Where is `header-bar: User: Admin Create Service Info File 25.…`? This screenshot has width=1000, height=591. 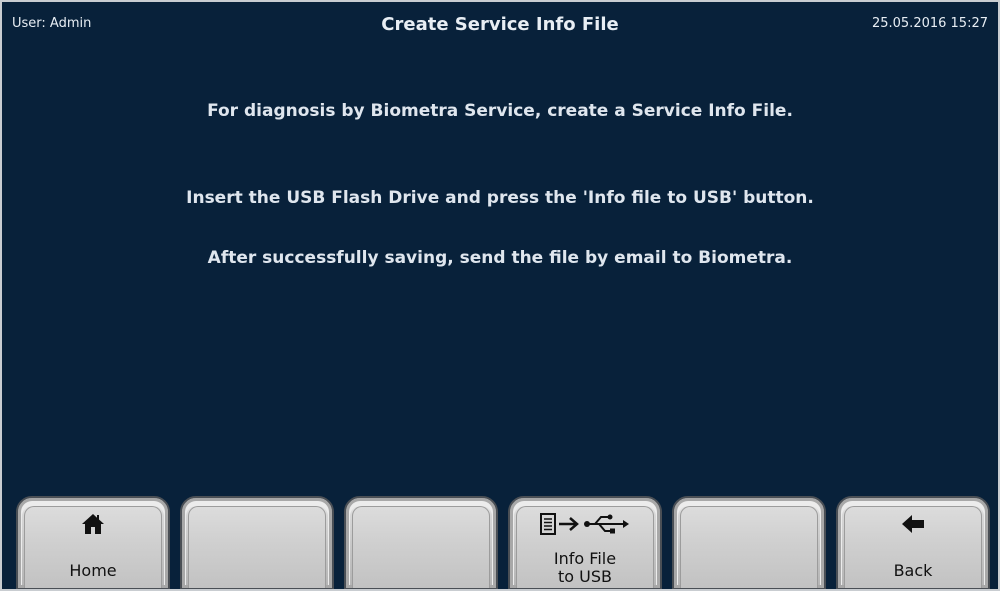
header-bar: User: Admin Create Service Info File 25.… is located at coordinates (500, 20).